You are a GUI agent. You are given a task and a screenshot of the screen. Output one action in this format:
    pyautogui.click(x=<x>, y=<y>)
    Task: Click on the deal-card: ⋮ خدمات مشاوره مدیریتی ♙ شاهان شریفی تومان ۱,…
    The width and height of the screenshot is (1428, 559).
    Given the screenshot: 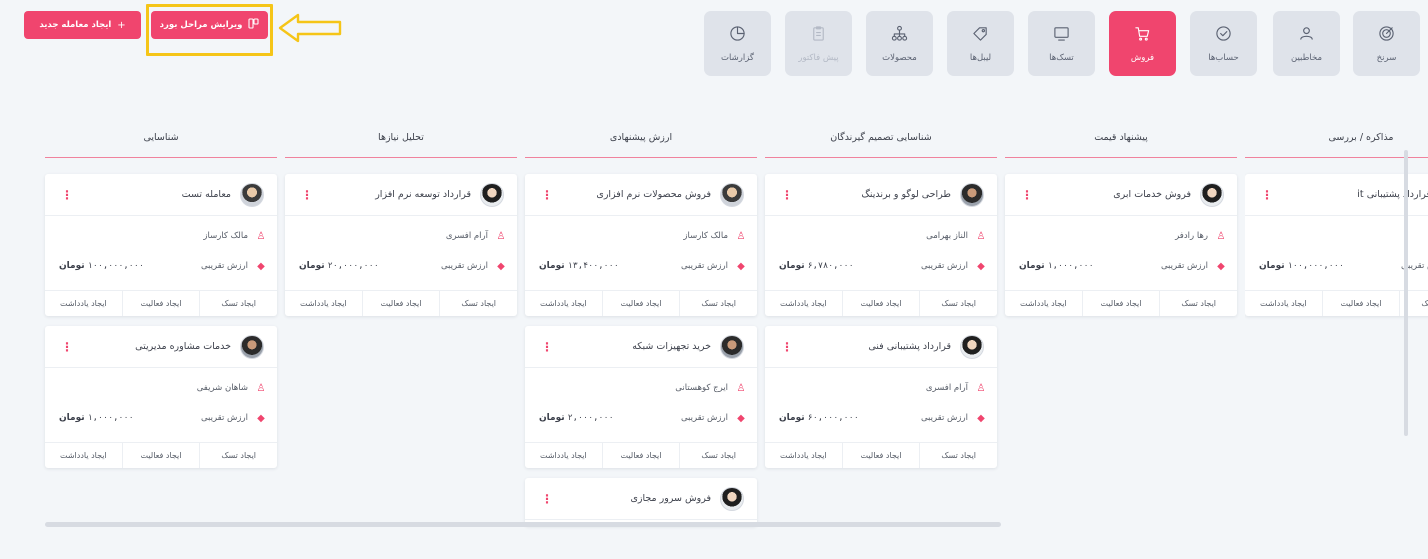 What is the action you would take?
    pyautogui.click(x=161, y=397)
    